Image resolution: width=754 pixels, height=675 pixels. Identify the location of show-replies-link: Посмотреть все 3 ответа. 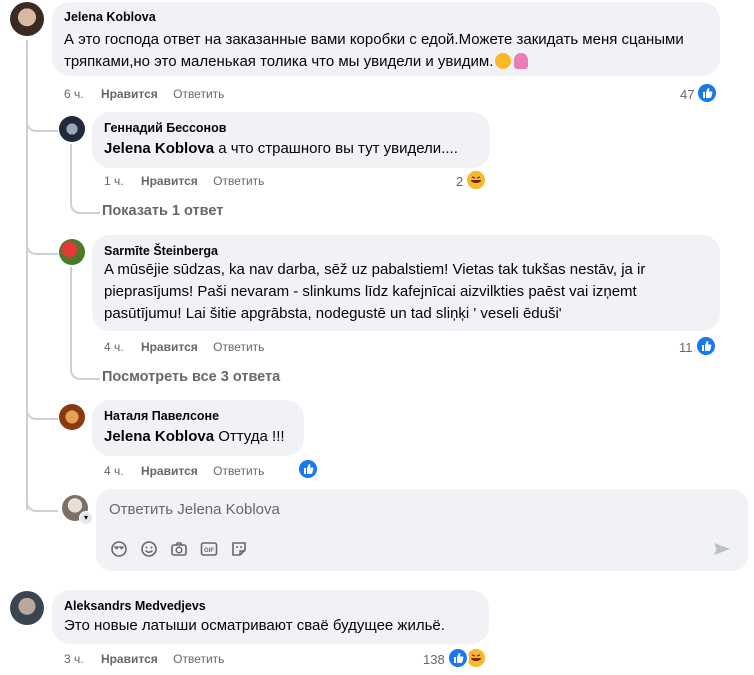
(191, 377).